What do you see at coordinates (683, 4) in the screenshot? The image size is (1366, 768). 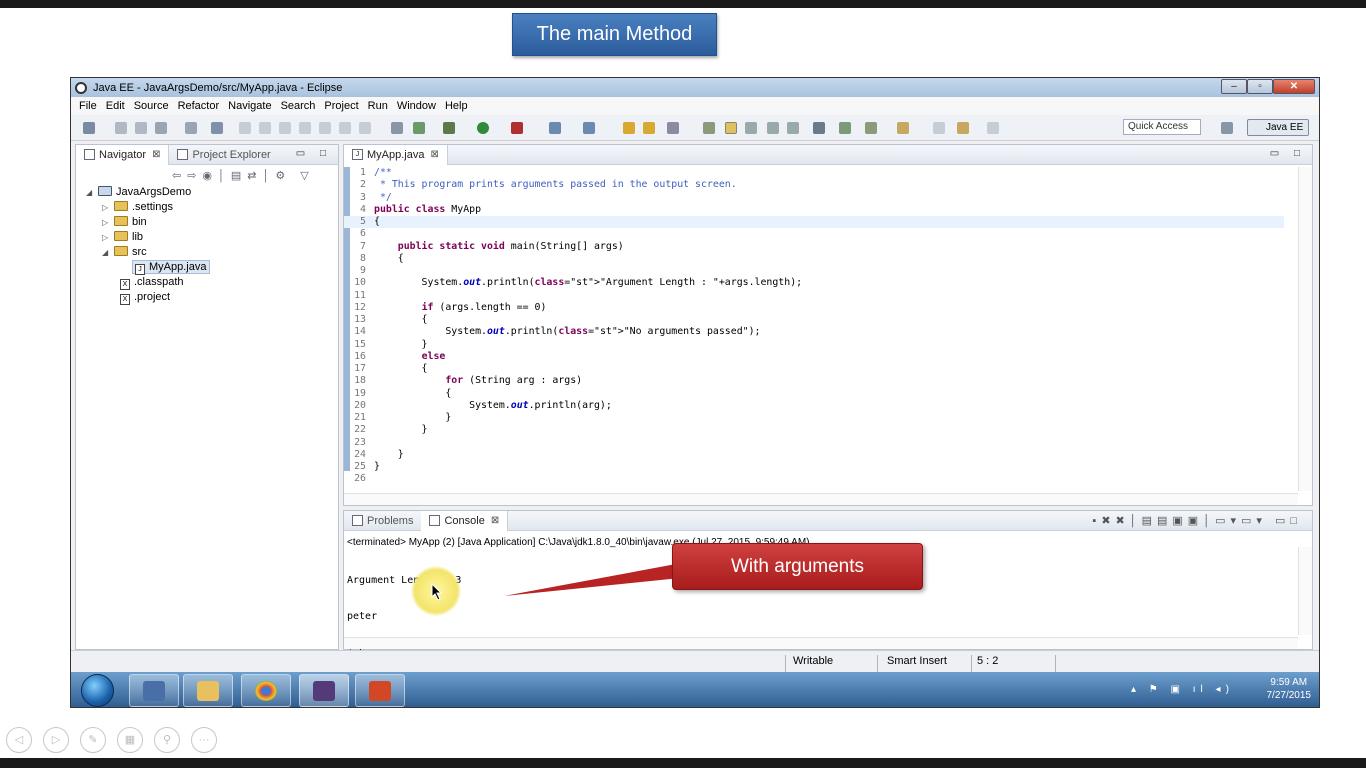 I see `top-black-bar` at bounding box center [683, 4].